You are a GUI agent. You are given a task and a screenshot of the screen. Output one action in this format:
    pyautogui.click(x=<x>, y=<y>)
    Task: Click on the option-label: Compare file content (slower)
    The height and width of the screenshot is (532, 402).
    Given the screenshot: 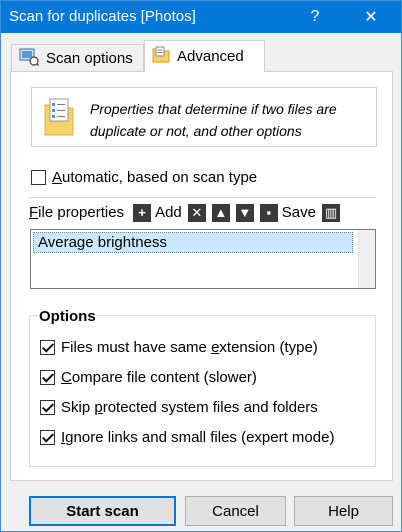 What is the action you would take?
    pyautogui.click(x=159, y=377)
    